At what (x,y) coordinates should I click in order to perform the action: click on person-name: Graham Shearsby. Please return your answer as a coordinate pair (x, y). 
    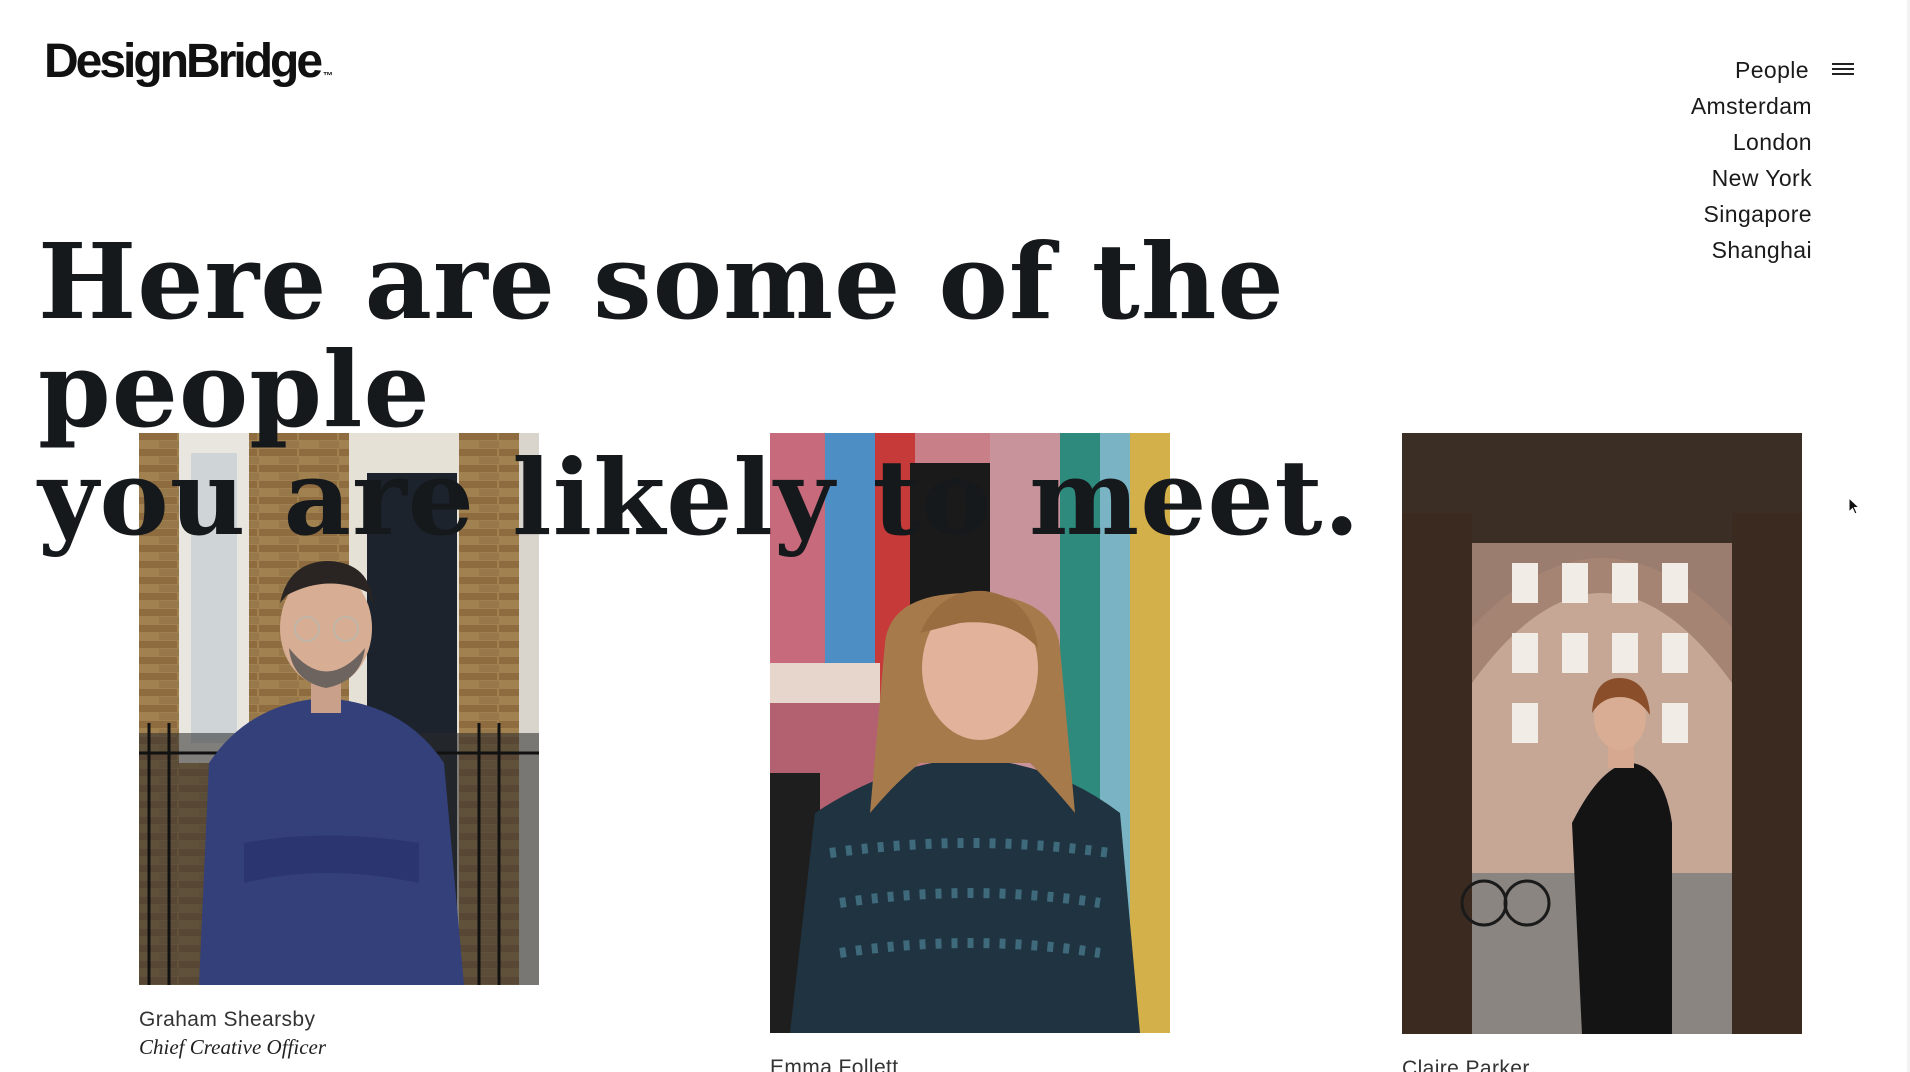
    Looking at the image, I should click on (339, 1020).